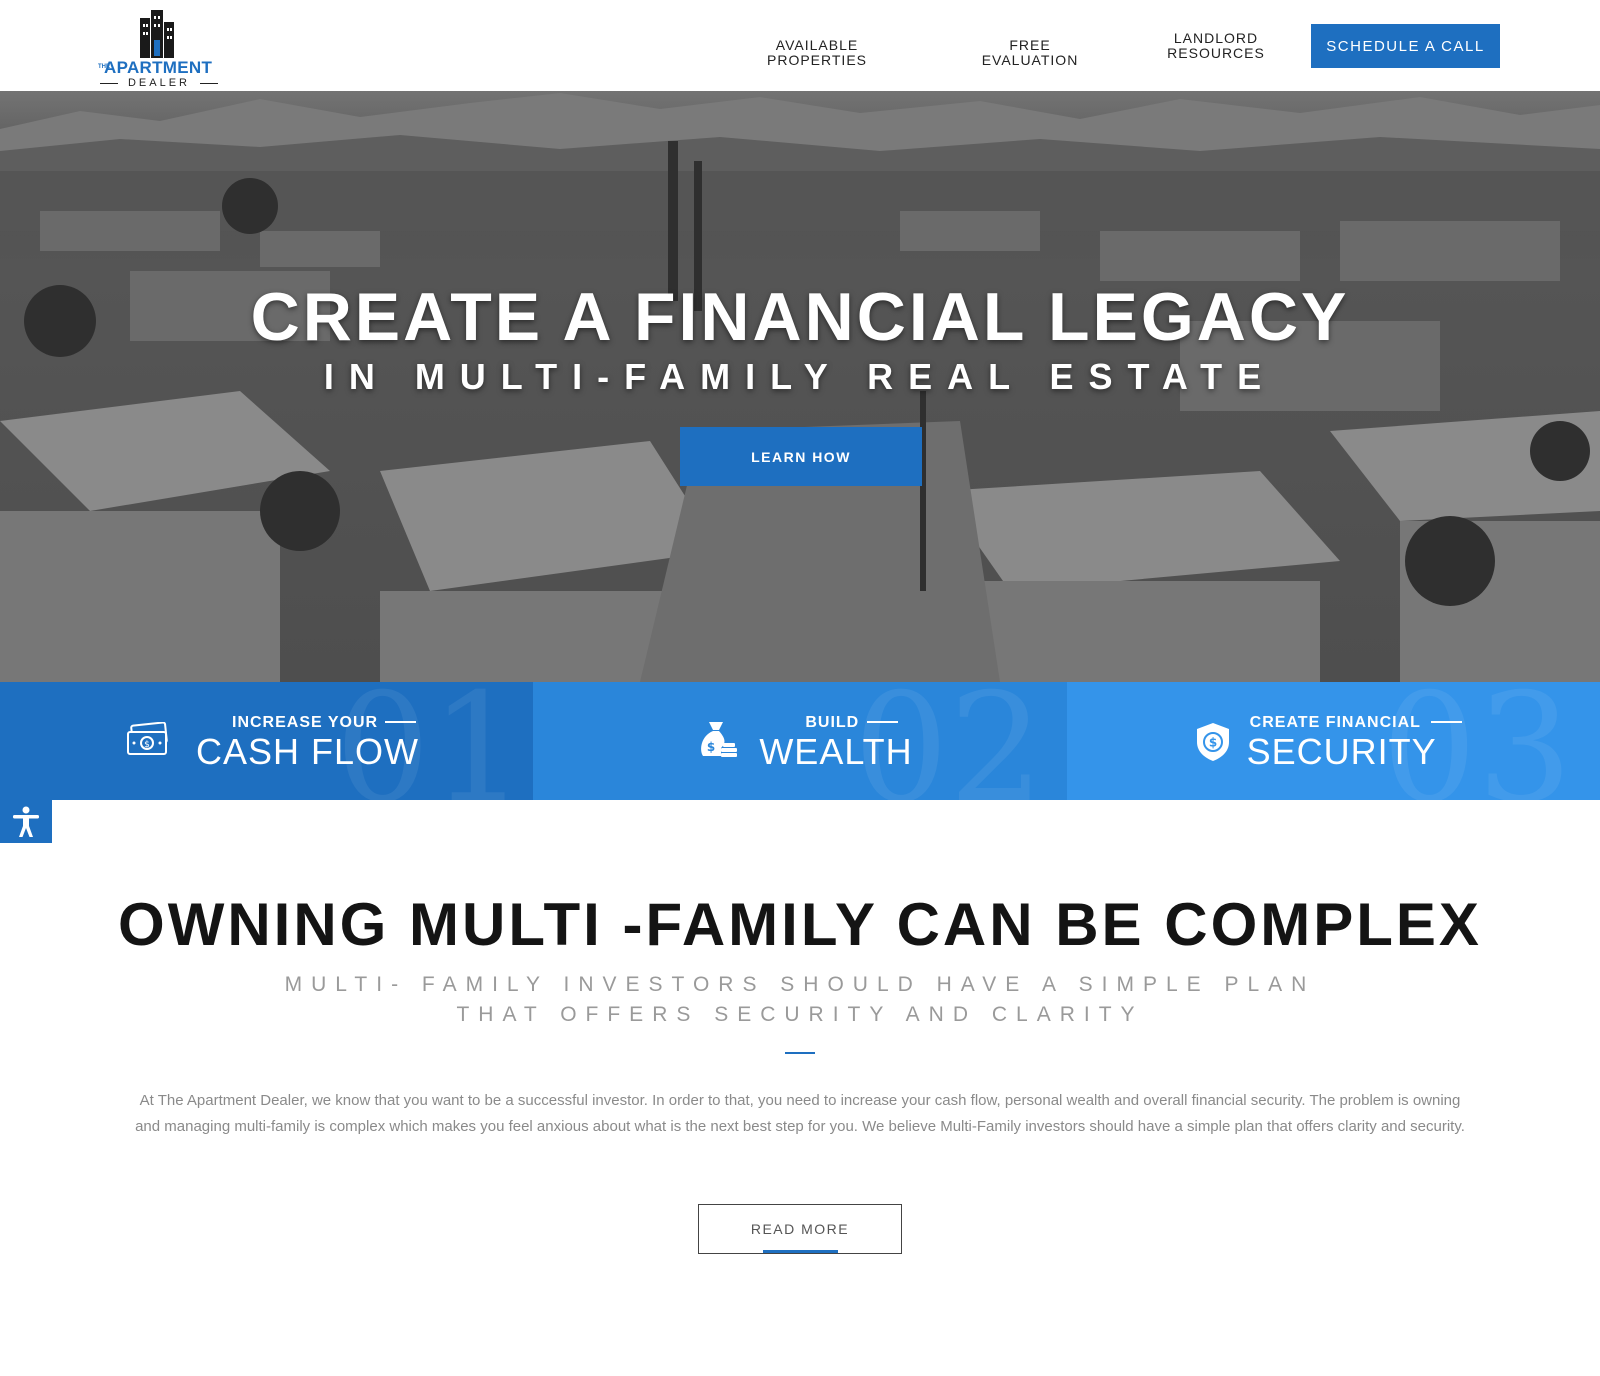 This screenshot has width=1600, height=1376. What do you see at coordinates (1216, 46) in the screenshot?
I see `nav-landlord-resources: LANDLORD RESOURCES` at bounding box center [1216, 46].